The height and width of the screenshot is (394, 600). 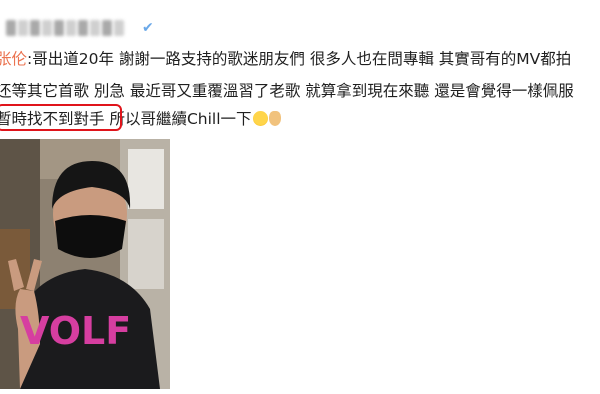 I want to click on verified-badge-icon: ✔, so click(x=148, y=28).